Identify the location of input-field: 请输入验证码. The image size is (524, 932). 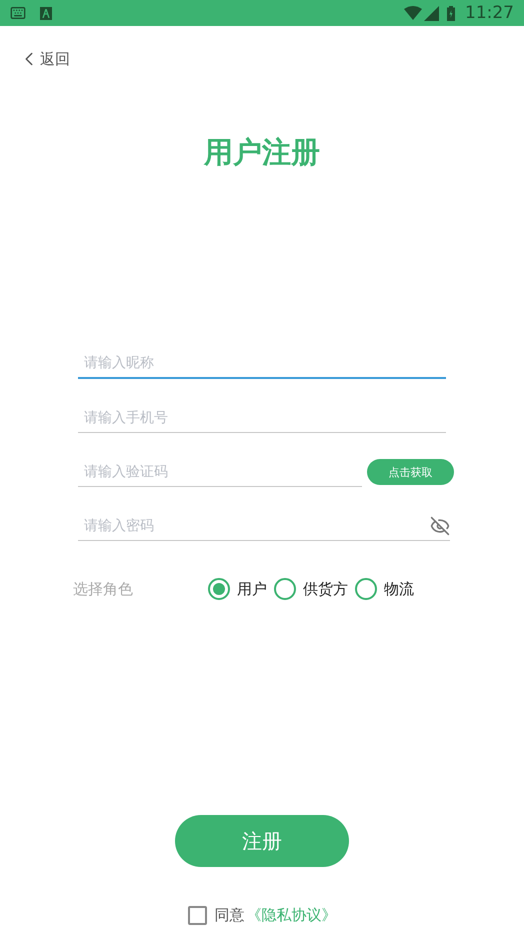
(220, 472).